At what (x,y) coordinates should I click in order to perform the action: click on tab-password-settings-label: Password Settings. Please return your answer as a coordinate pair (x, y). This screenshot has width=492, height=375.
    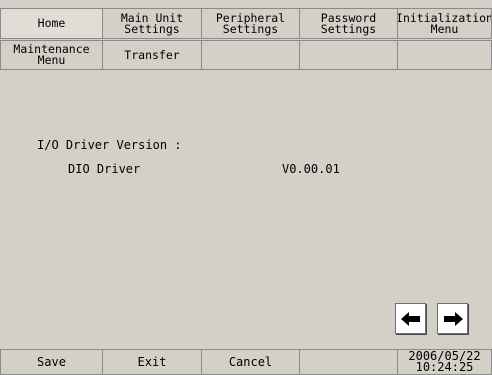
    Looking at the image, I should click on (348, 23).